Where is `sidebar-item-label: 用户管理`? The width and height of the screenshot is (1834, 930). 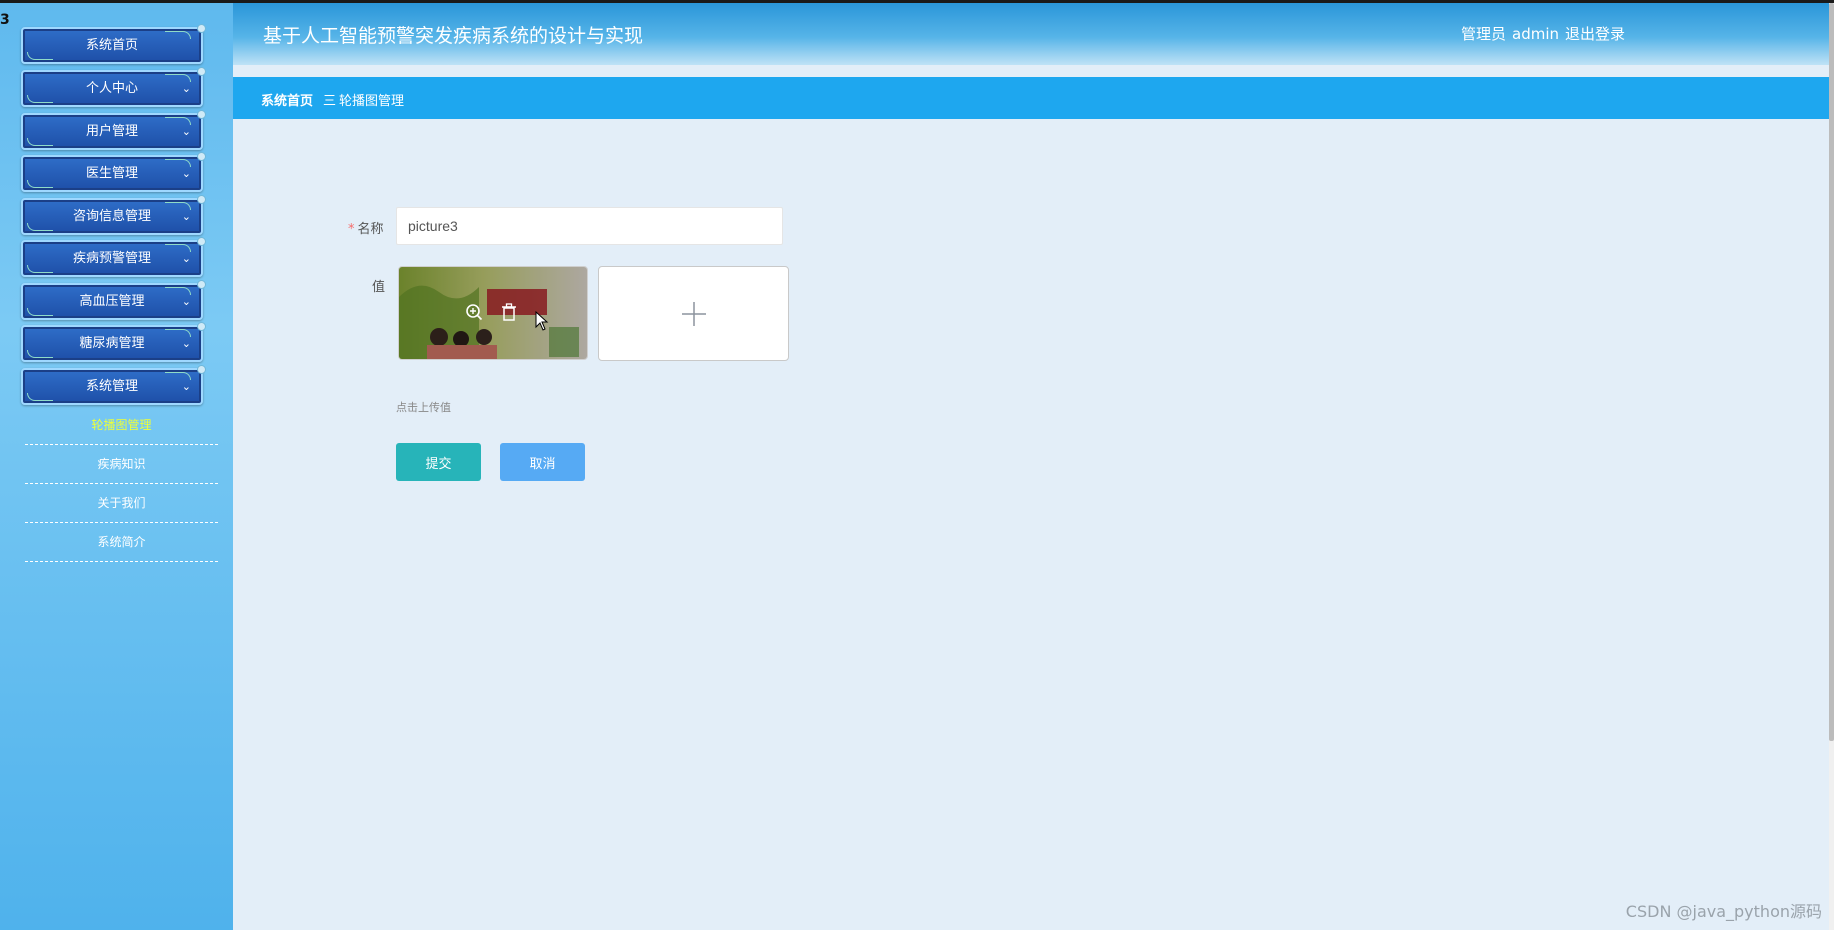 sidebar-item-label: 用户管理 is located at coordinates (111, 131).